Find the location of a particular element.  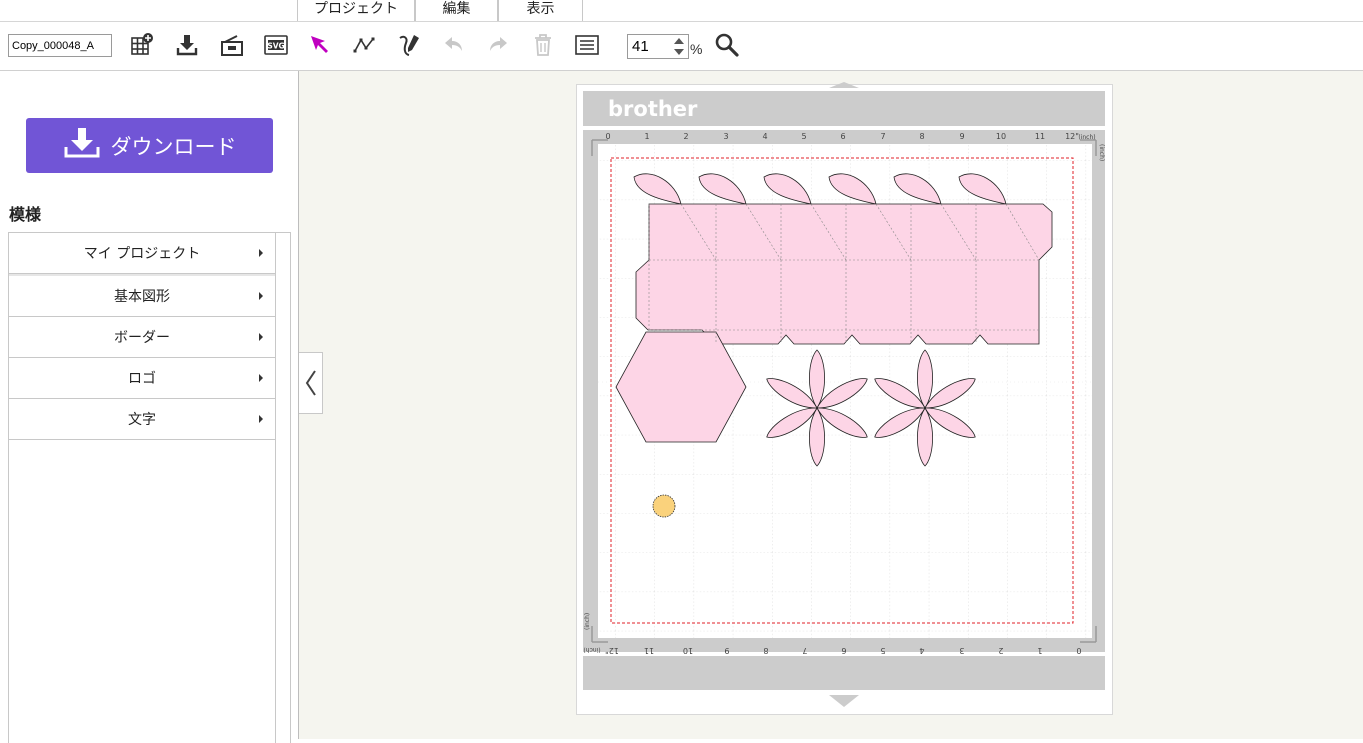

library-list: マイ プロジェクト 基本図形 ボーダー ロゴ 文字 is located at coordinates (149, 487).